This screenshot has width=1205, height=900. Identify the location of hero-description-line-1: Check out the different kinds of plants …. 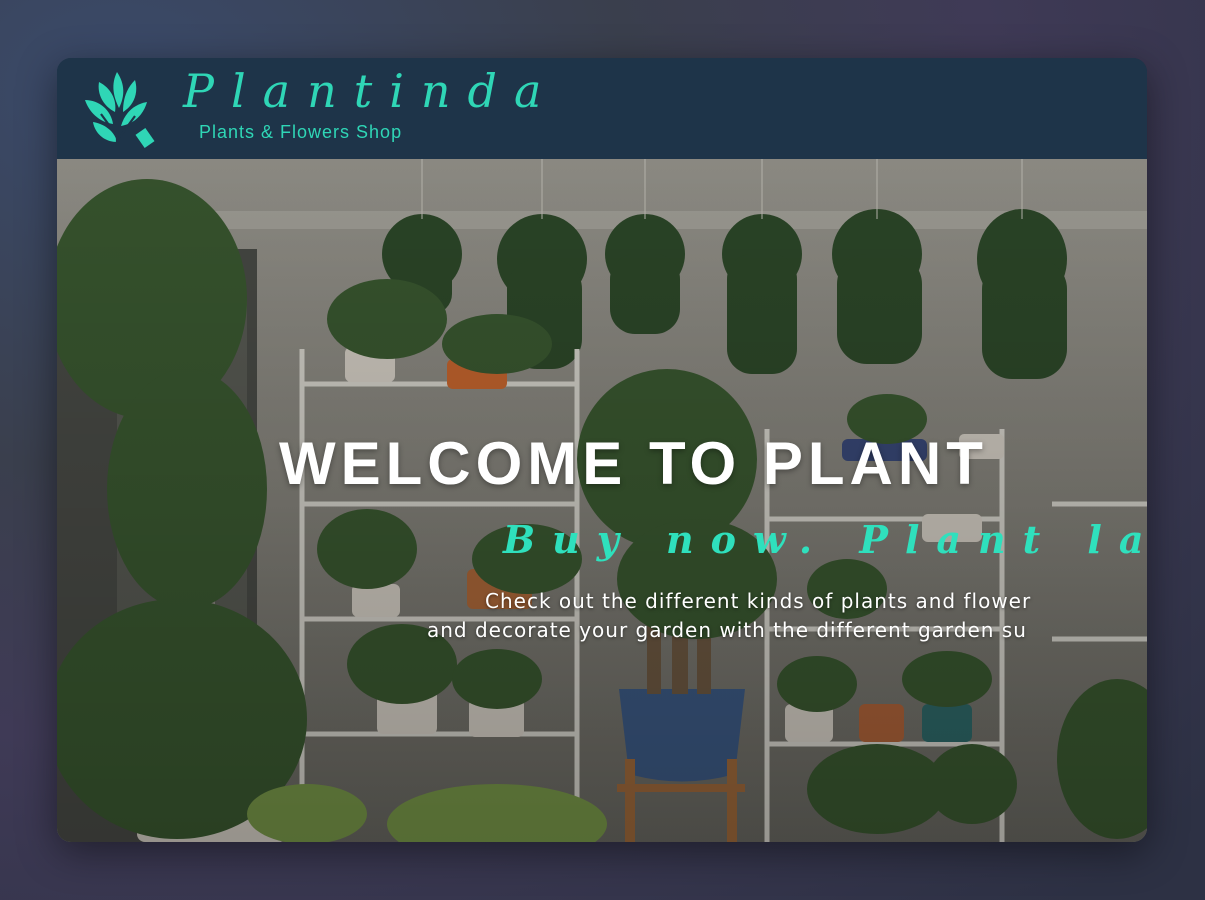
(758, 601).